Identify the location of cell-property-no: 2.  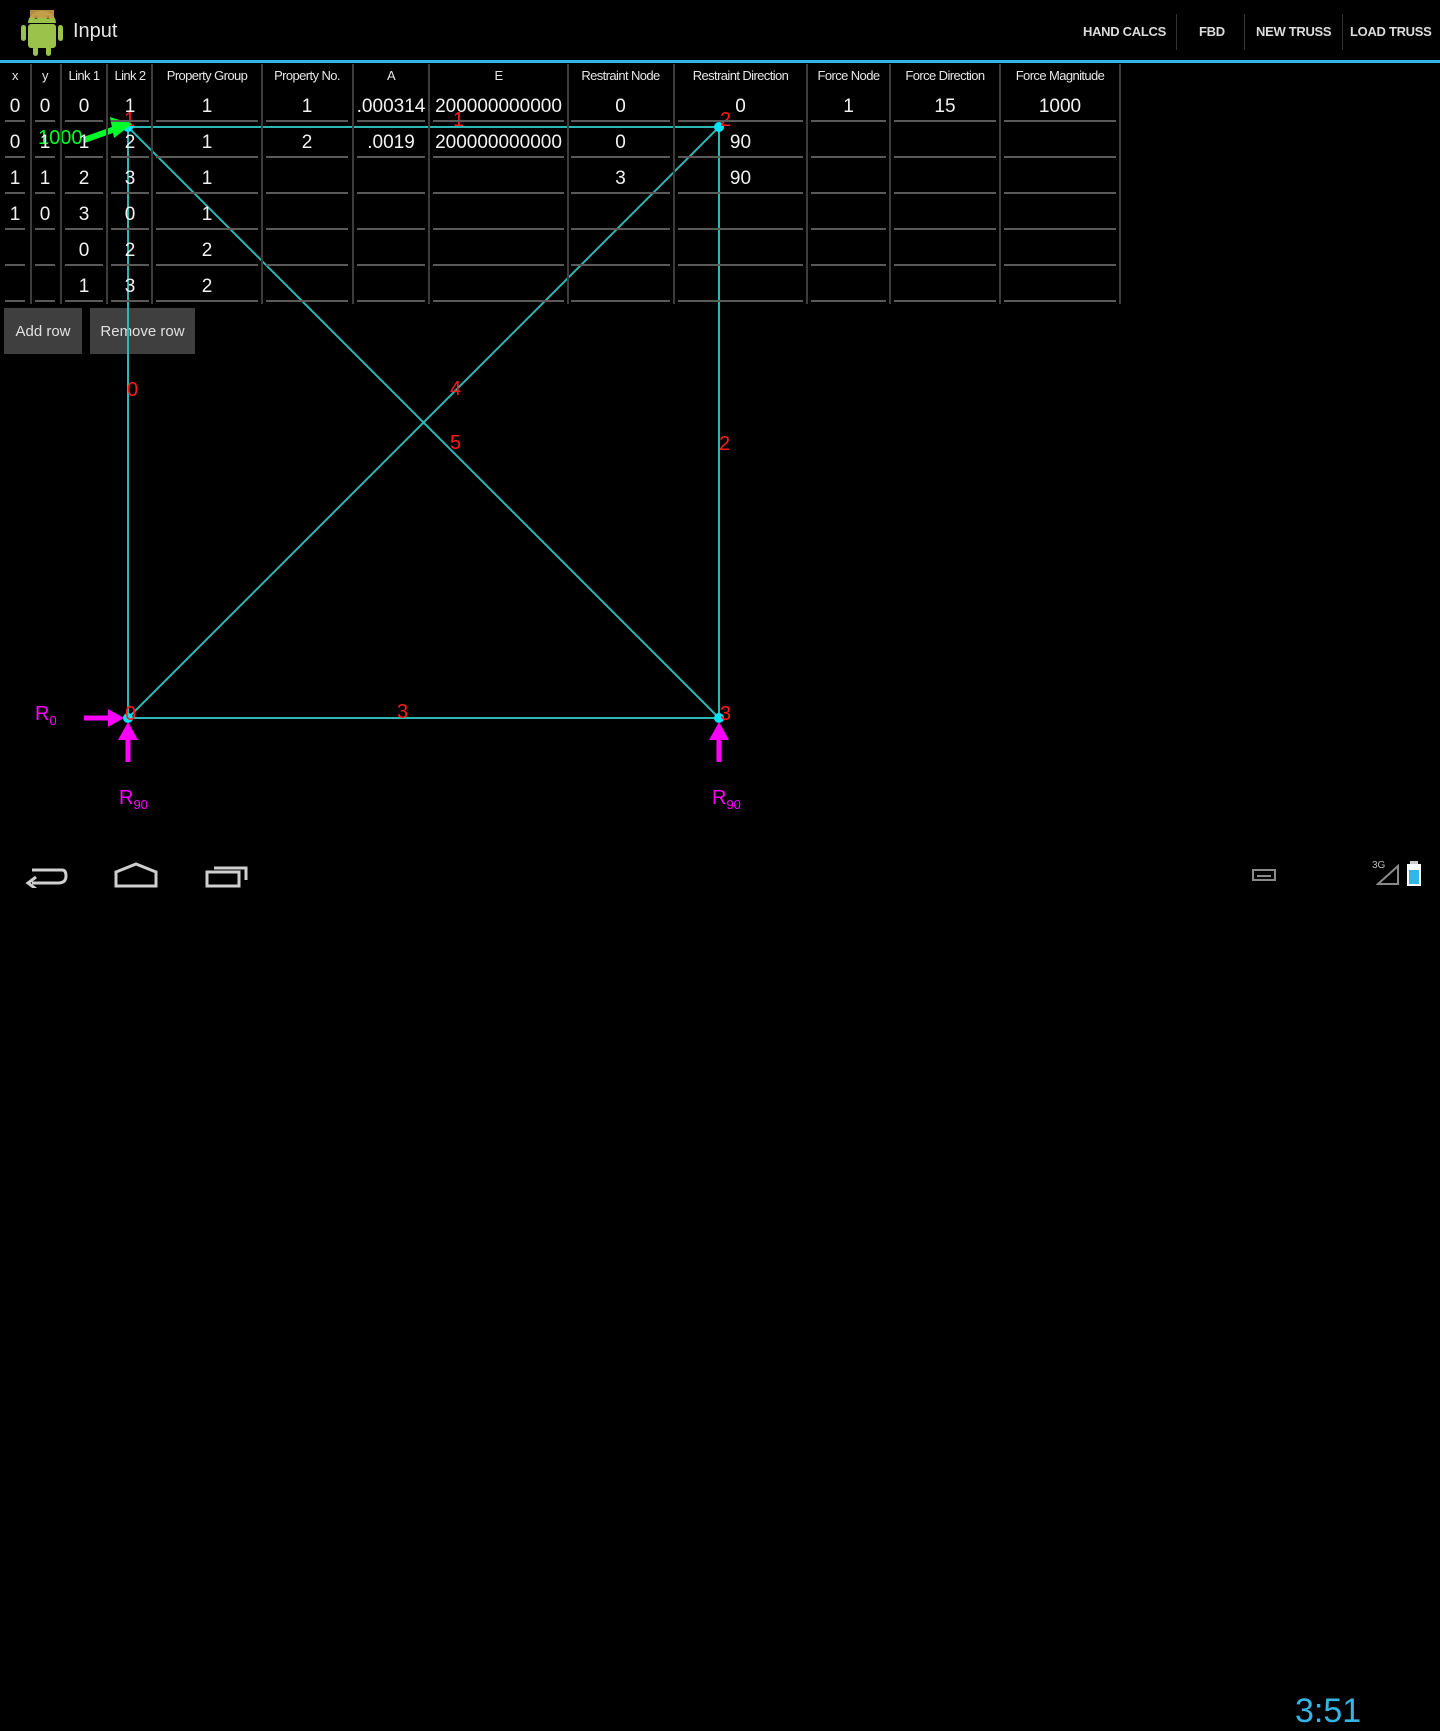
(307, 143).